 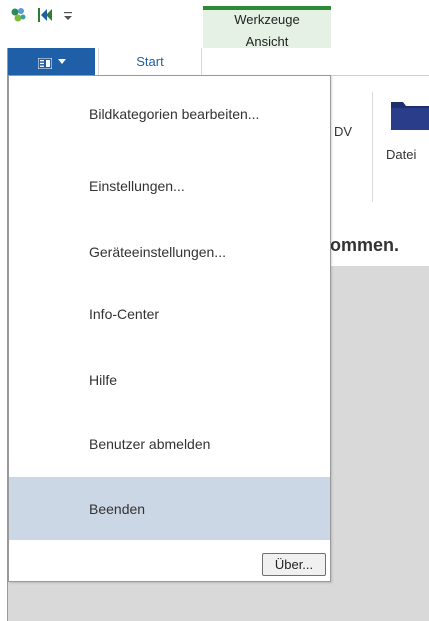 What do you see at coordinates (401, 154) in the screenshot?
I see `ribbon-datei-label: Datei` at bounding box center [401, 154].